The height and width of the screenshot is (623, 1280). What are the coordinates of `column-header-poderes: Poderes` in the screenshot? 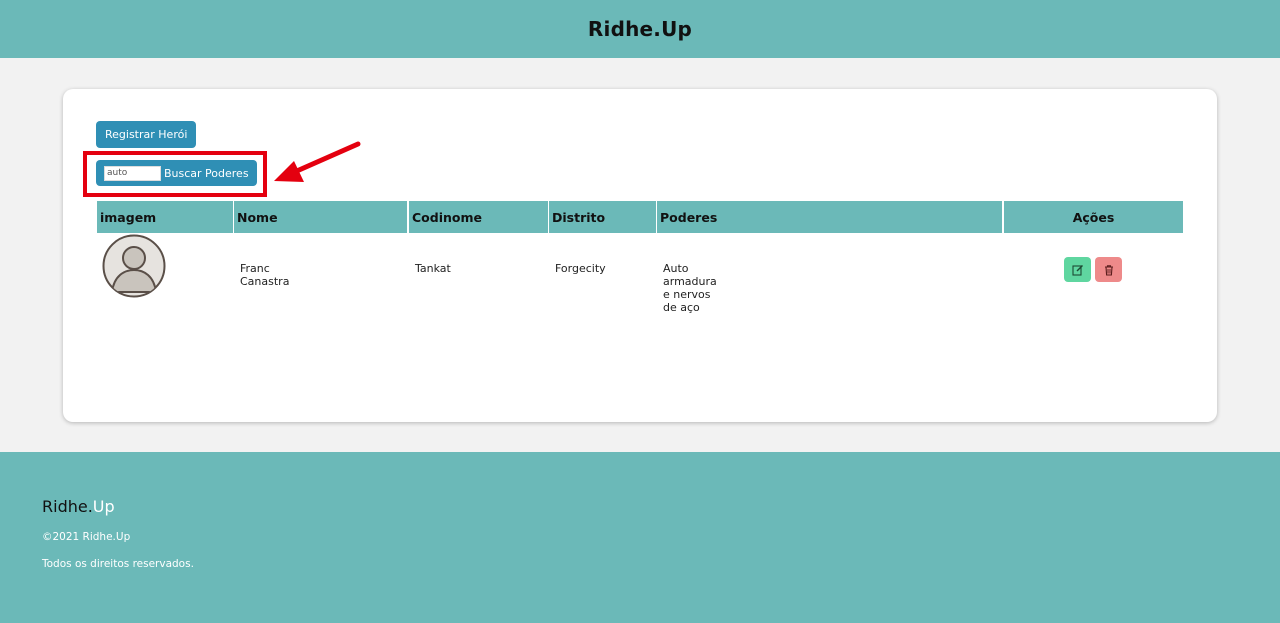 It's located at (829, 217).